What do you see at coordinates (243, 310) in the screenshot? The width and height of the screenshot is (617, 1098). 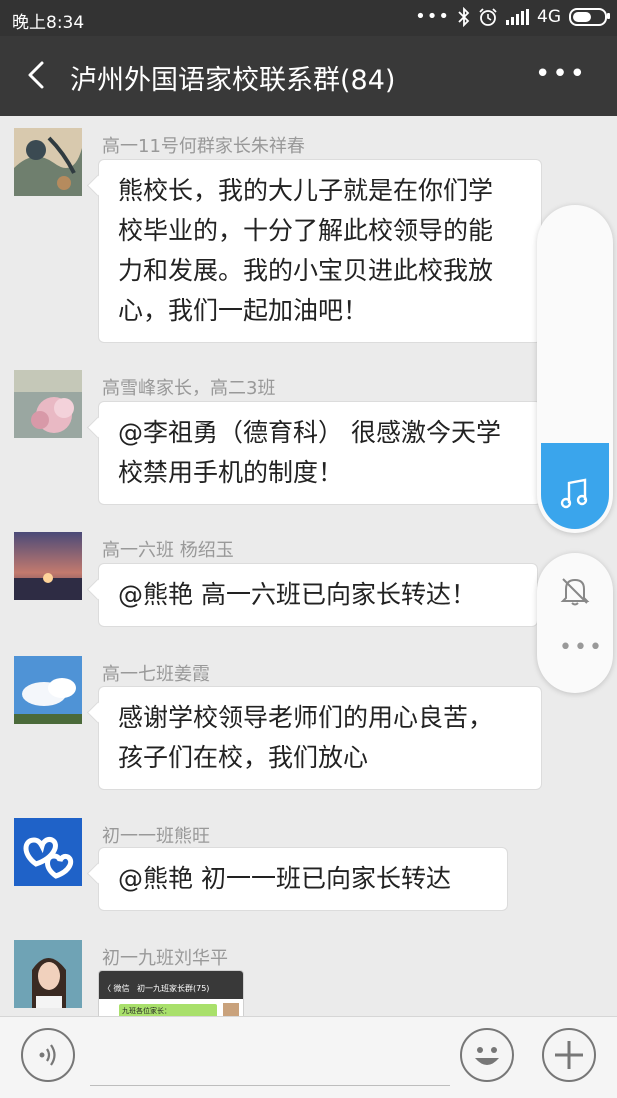 I see `message-text: 心，我们一起加油吧！` at bounding box center [243, 310].